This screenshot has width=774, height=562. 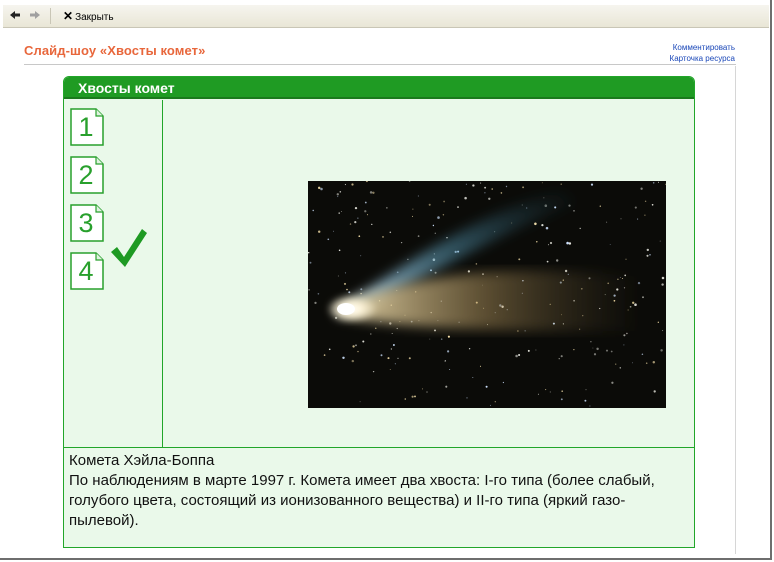 What do you see at coordinates (129, 248) in the screenshot?
I see `checkmark-icon` at bounding box center [129, 248].